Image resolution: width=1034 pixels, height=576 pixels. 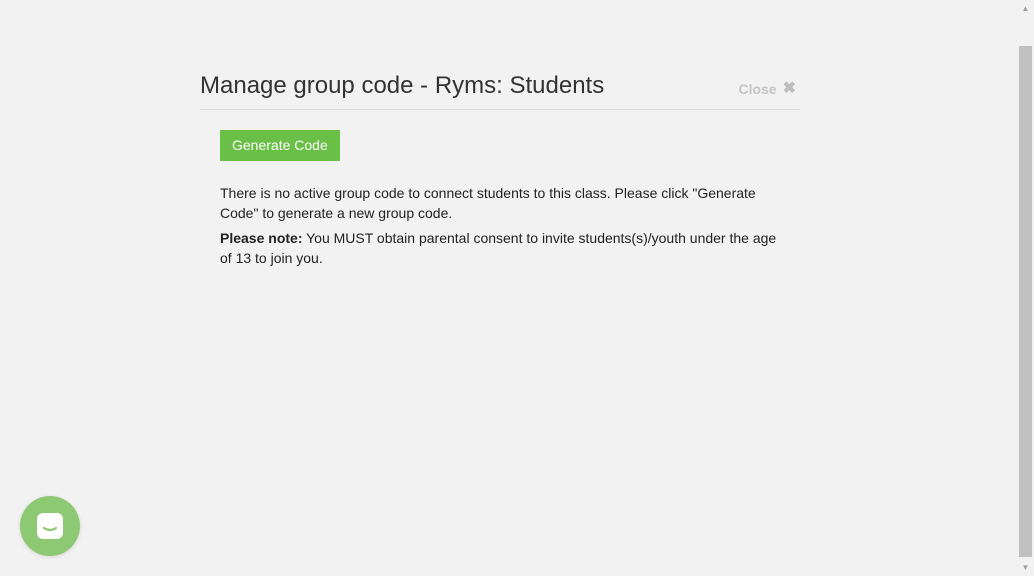 What do you see at coordinates (402, 85) in the screenshot?
I see `modal-title: Manage group code - Ryms: Students` at bounding box center [402, 85].